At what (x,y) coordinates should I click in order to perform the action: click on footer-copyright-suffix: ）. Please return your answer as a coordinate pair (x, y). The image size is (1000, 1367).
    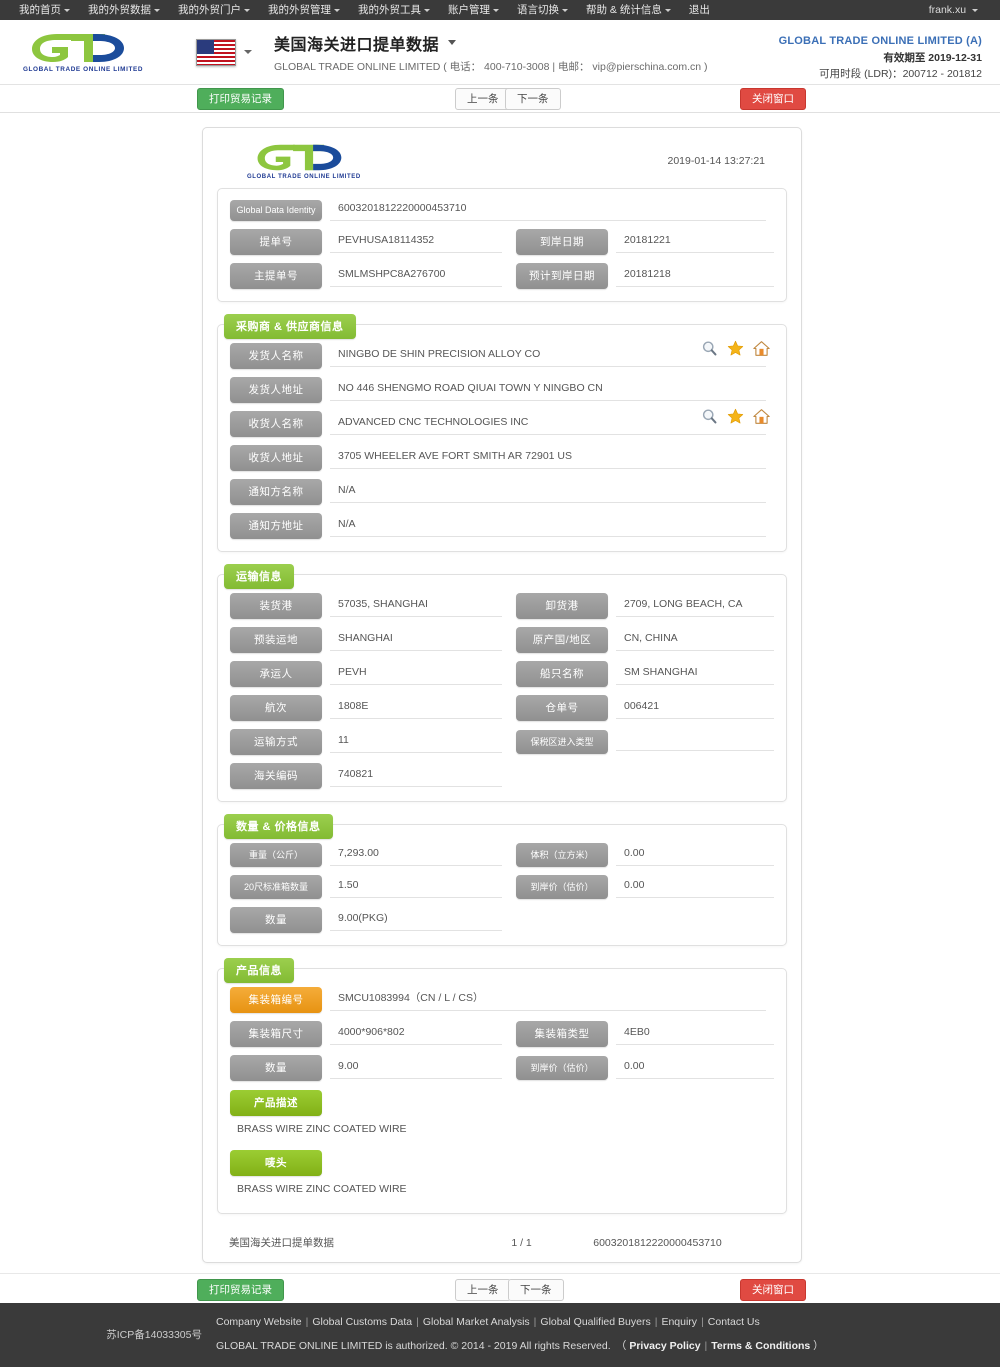
    Looking at the image, I should click on (817, 1345).